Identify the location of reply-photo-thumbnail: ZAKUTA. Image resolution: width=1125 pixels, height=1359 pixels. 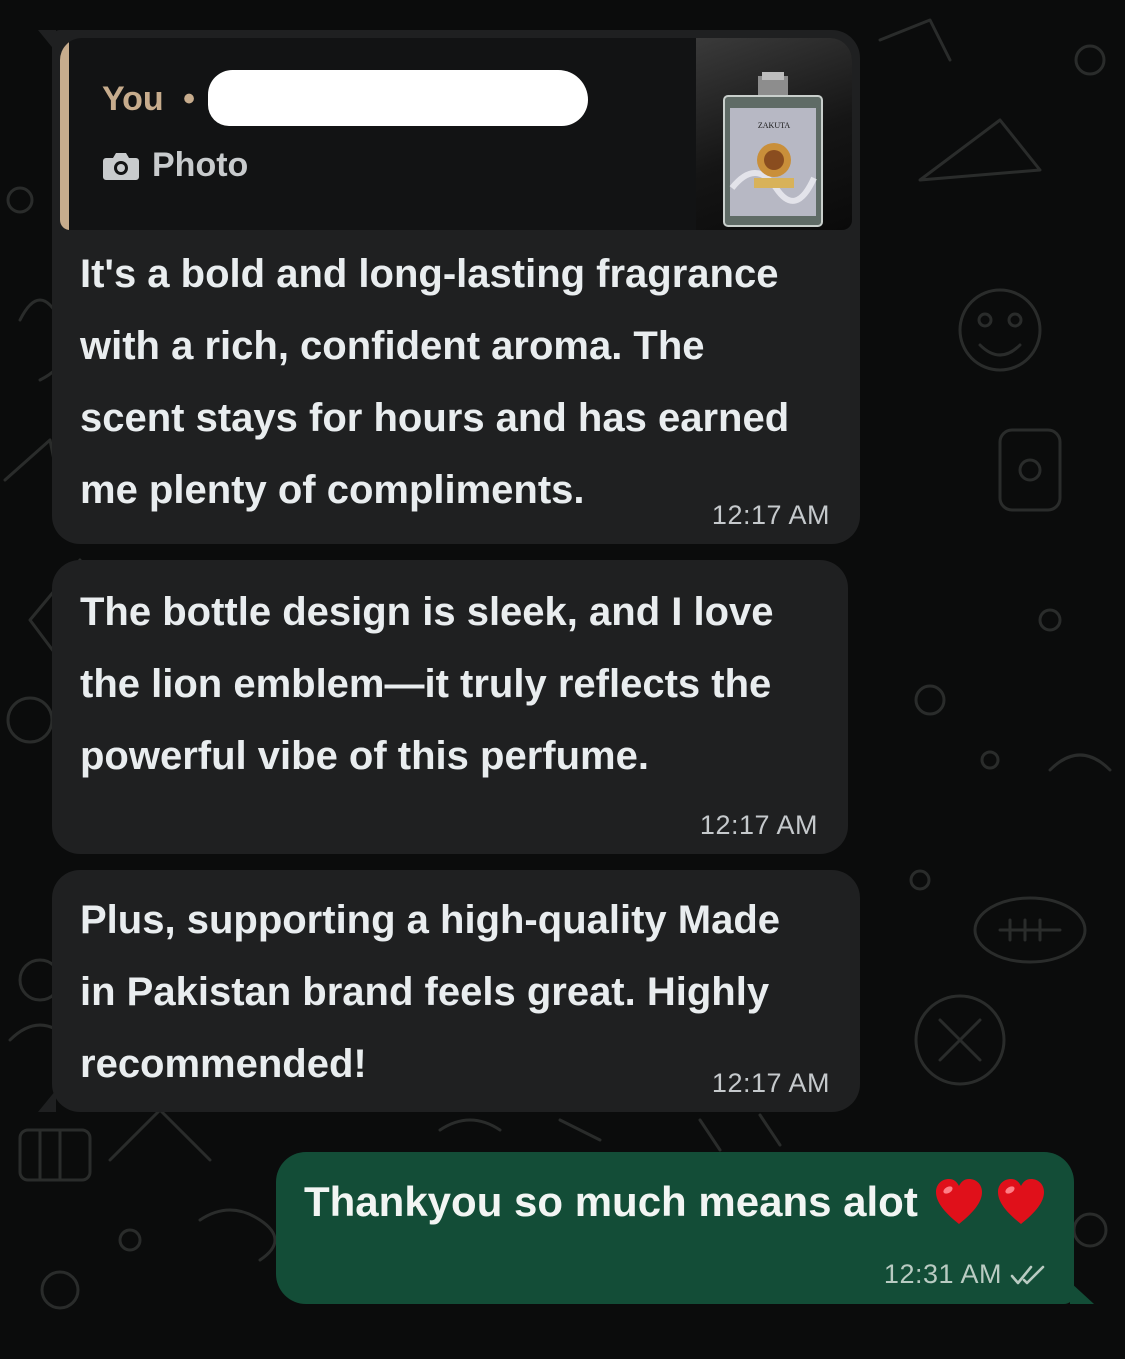
(774, 134).